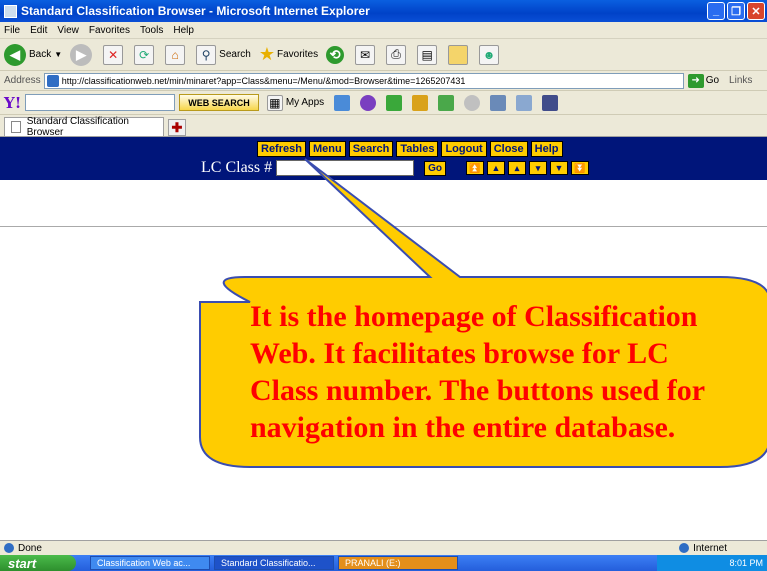 Image resolution: width=767 pixels, height=571 pixels. I want to click on printer-icon: ⎙, so click(396, 54).